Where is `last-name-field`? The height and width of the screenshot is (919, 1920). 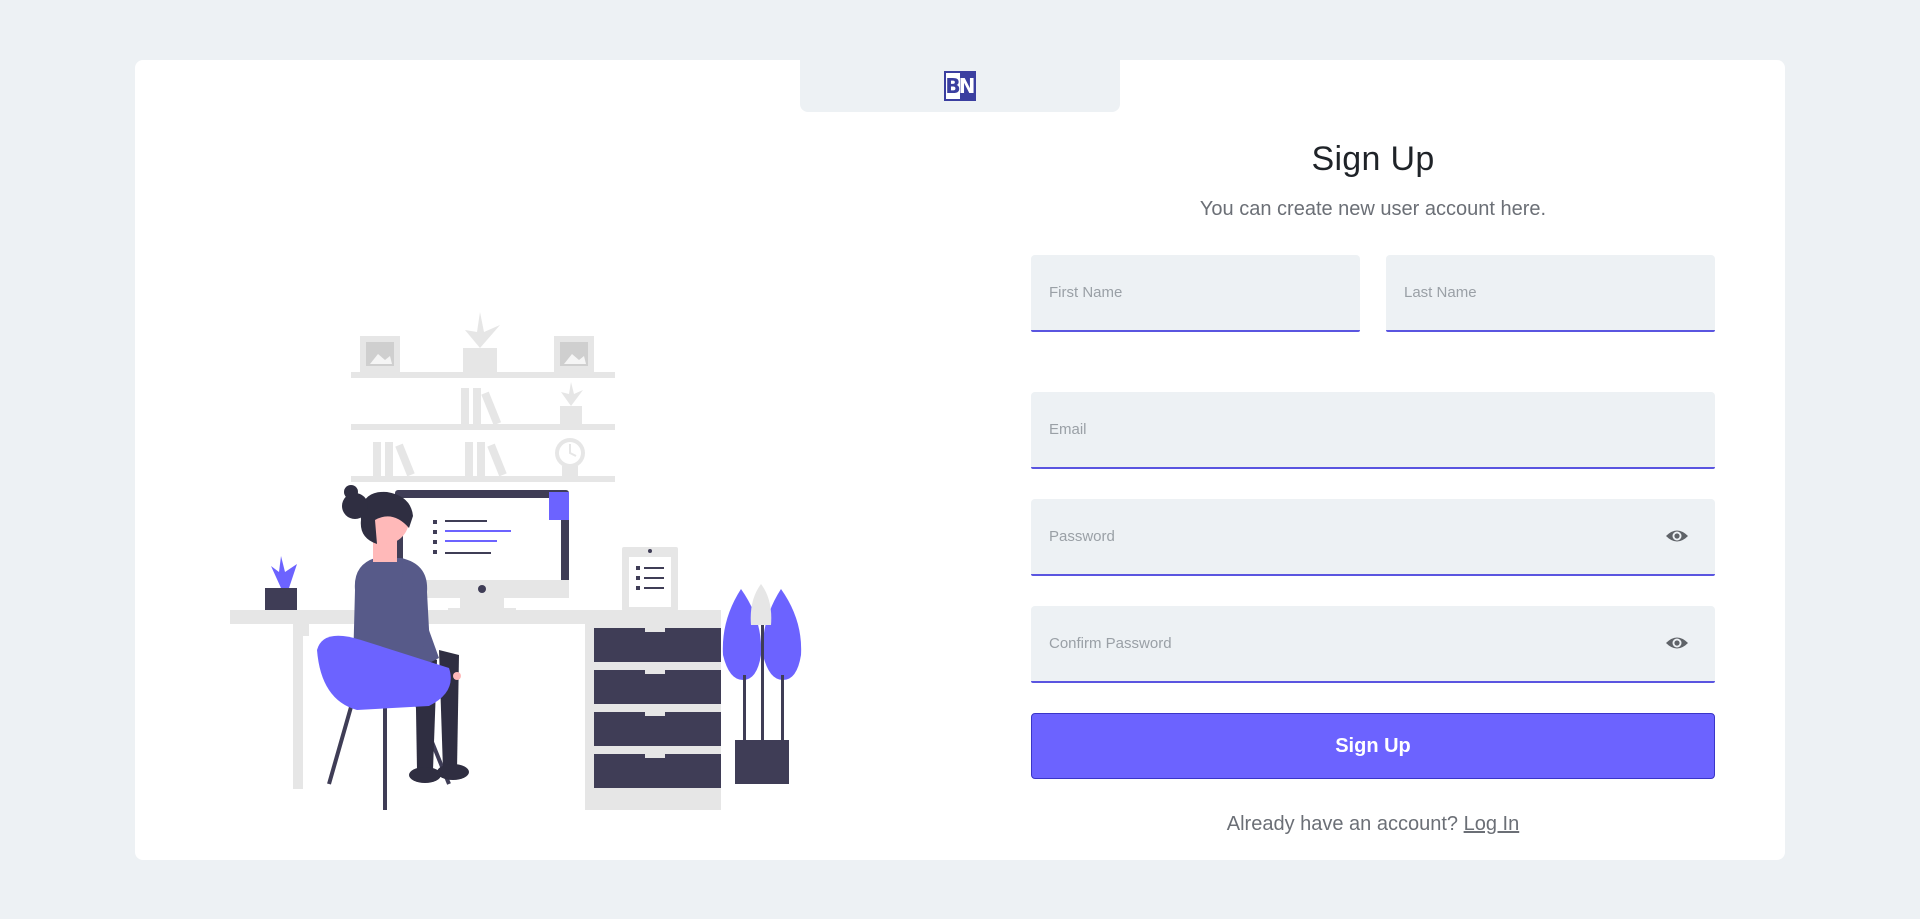
last-name-field is located at coordinates (1550, 293).